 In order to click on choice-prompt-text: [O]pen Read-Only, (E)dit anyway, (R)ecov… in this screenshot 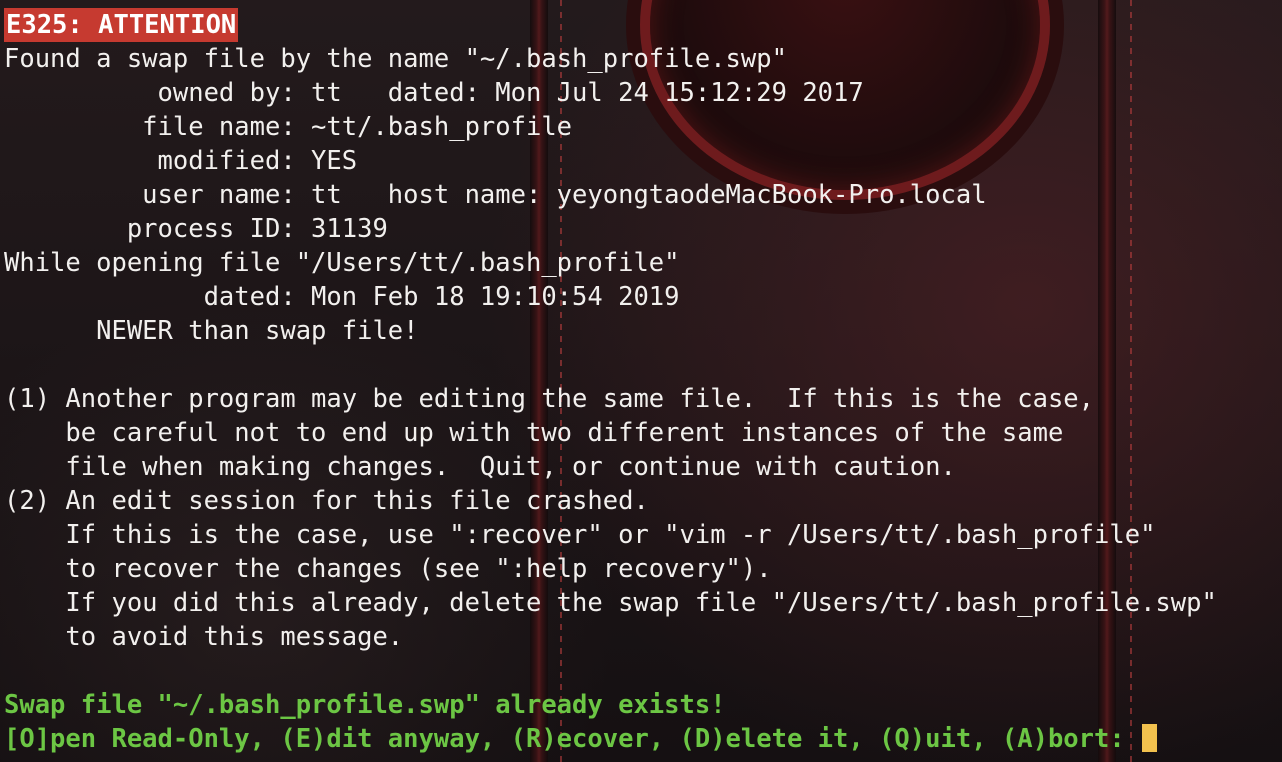, I will do `click(572, 739)`.